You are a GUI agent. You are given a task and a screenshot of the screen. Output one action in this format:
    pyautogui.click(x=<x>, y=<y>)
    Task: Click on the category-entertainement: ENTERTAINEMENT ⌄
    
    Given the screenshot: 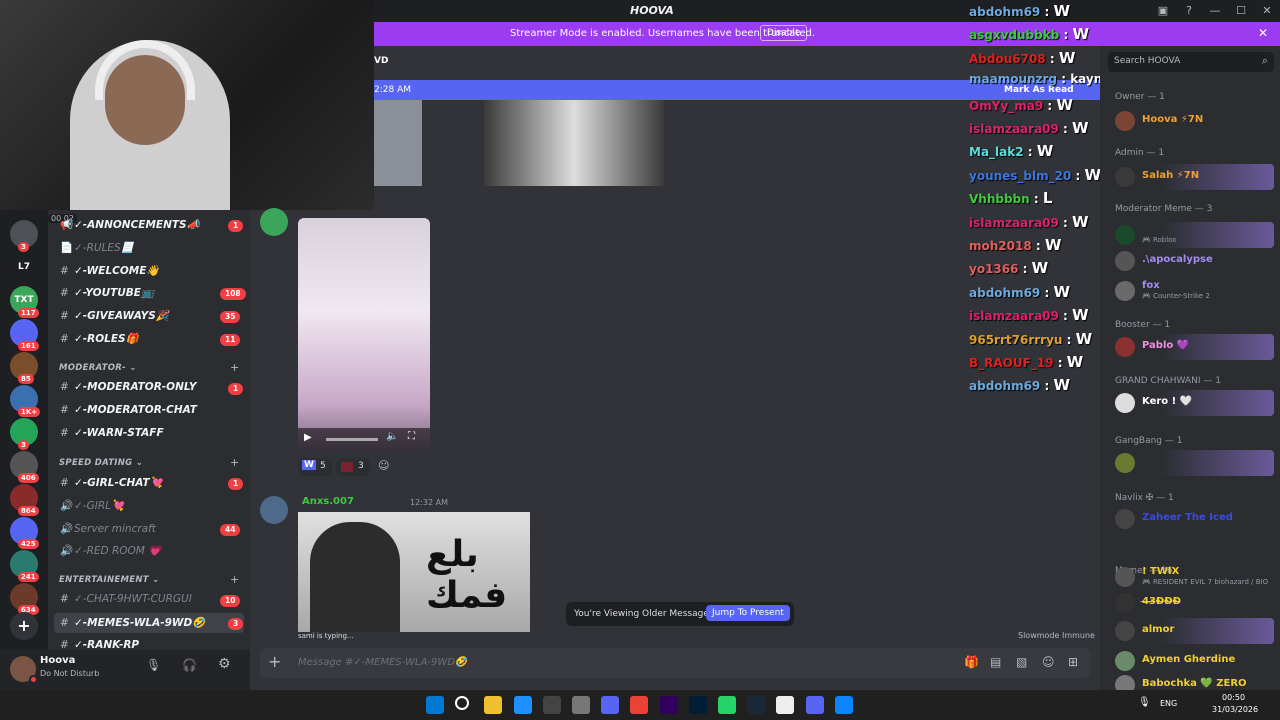 What is the action you would take?
    pyautogui.click(x=109, y=580)
    